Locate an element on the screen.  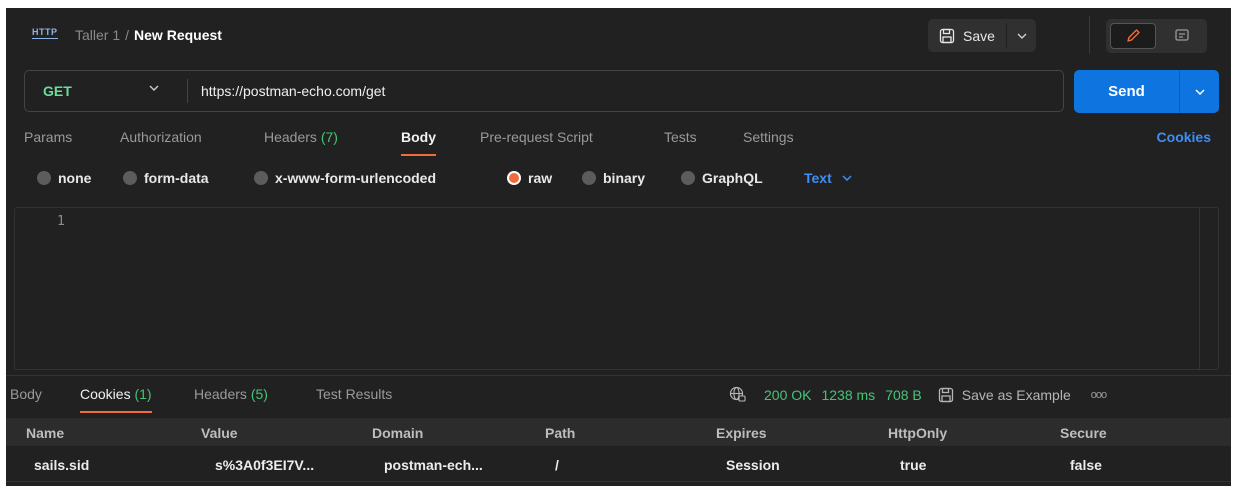
url-bar: GET is located at coordinates (544, 91).